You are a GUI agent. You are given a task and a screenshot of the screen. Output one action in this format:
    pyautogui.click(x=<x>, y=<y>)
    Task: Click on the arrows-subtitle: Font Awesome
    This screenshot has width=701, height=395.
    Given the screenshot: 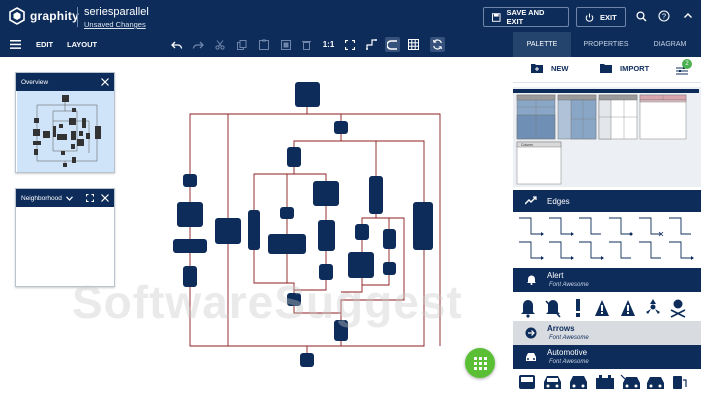 What is the action you would take?
    pyautogui.click(x=569, y=338)
    